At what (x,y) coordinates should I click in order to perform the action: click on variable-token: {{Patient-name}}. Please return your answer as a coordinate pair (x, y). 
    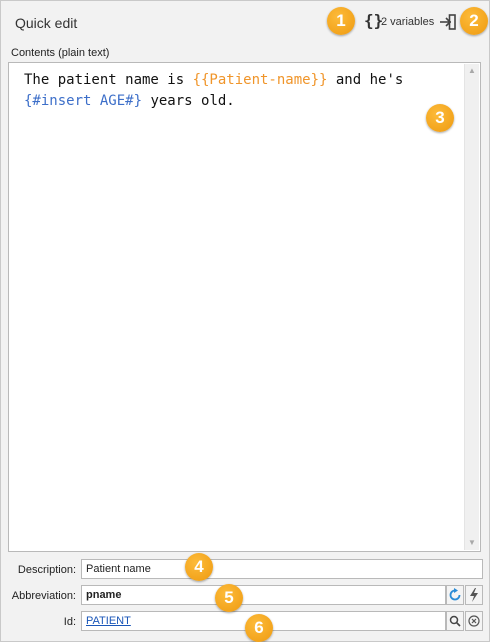
    Looking at the image, I should click on (260, 80).